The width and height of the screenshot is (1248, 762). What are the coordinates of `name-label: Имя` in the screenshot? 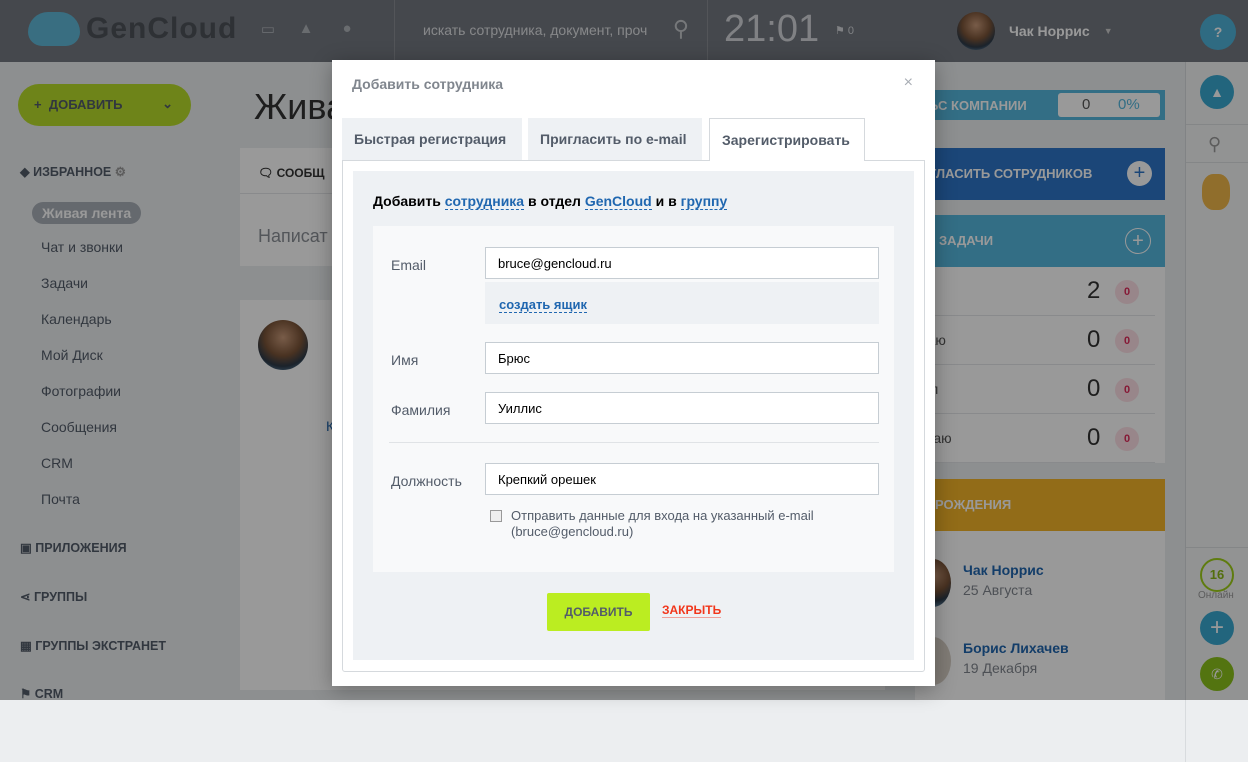 It's located at (405, 360).